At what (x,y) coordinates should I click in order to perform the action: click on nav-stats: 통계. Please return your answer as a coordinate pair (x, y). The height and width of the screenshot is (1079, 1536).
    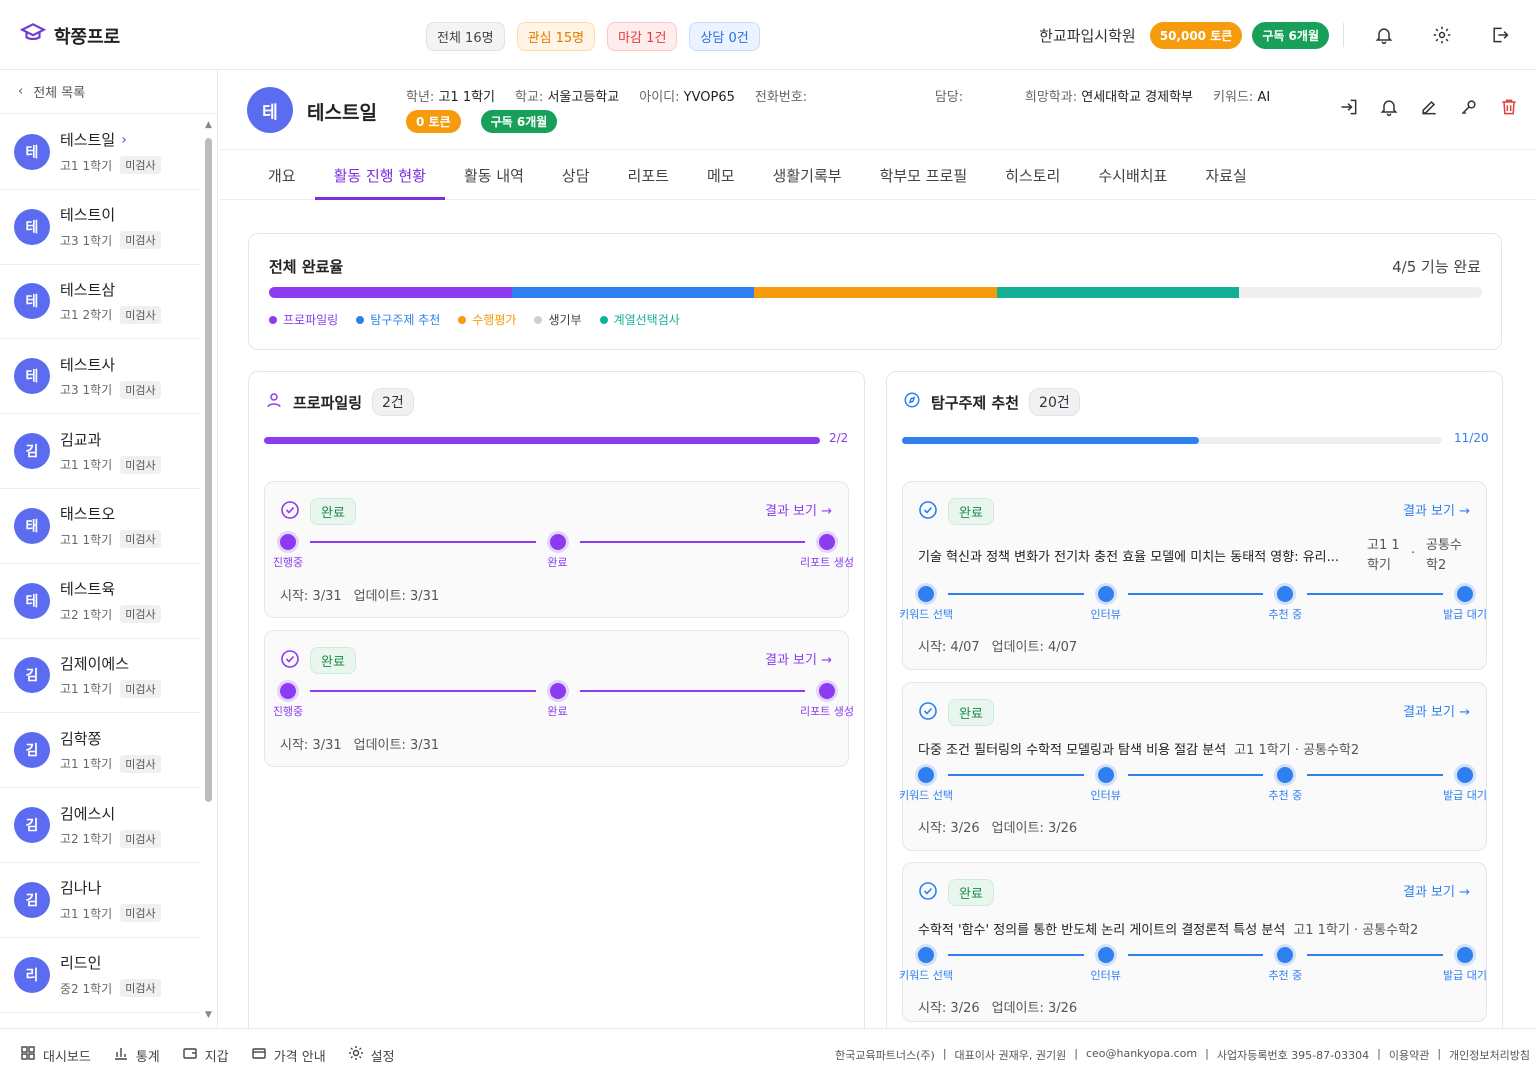
    Looking at the image, I should click on (136, 1055).